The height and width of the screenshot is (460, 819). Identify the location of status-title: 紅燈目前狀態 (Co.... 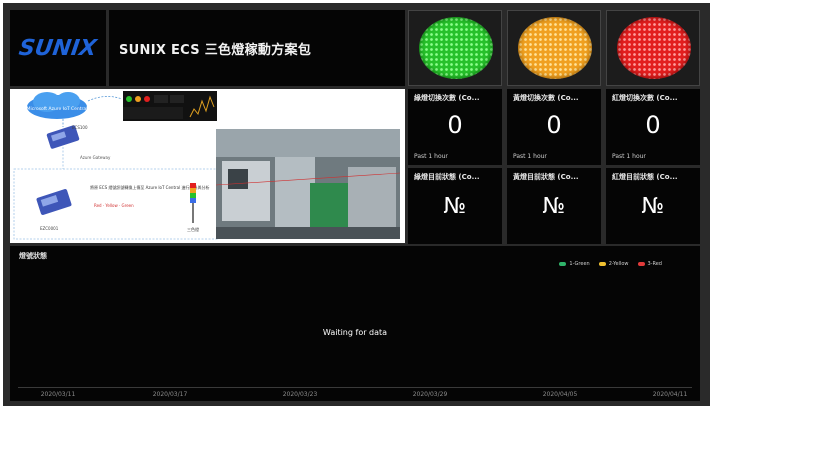
(645, 177).